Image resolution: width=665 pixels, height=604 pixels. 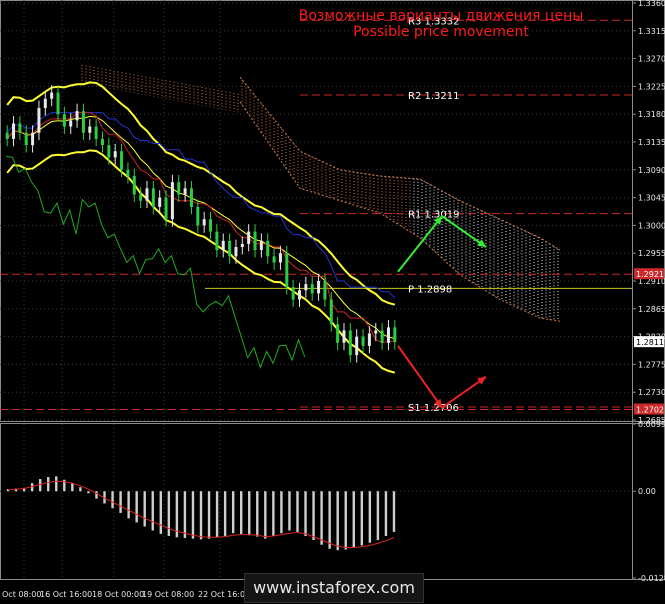 What do you see at coordinates (651, 253) in the screenshot?
I see `price-tick-label: 1.2955` at bounding box center [651, 253].